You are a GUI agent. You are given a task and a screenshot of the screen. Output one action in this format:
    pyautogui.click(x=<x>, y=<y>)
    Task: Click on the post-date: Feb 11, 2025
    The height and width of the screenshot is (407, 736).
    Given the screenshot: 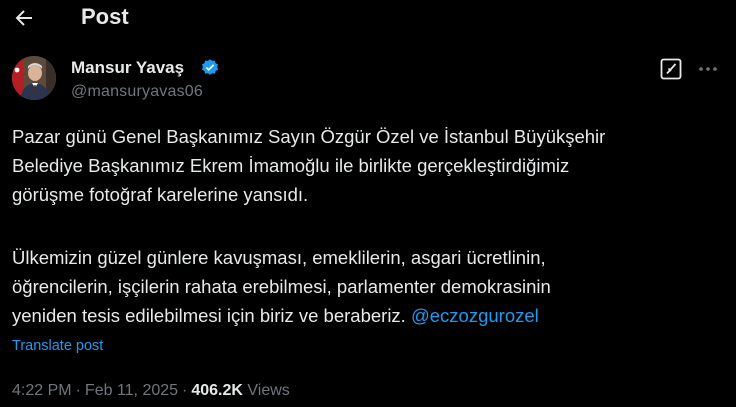 What is the action you would take?
    pyautogui.click(x=131, y=390)
    